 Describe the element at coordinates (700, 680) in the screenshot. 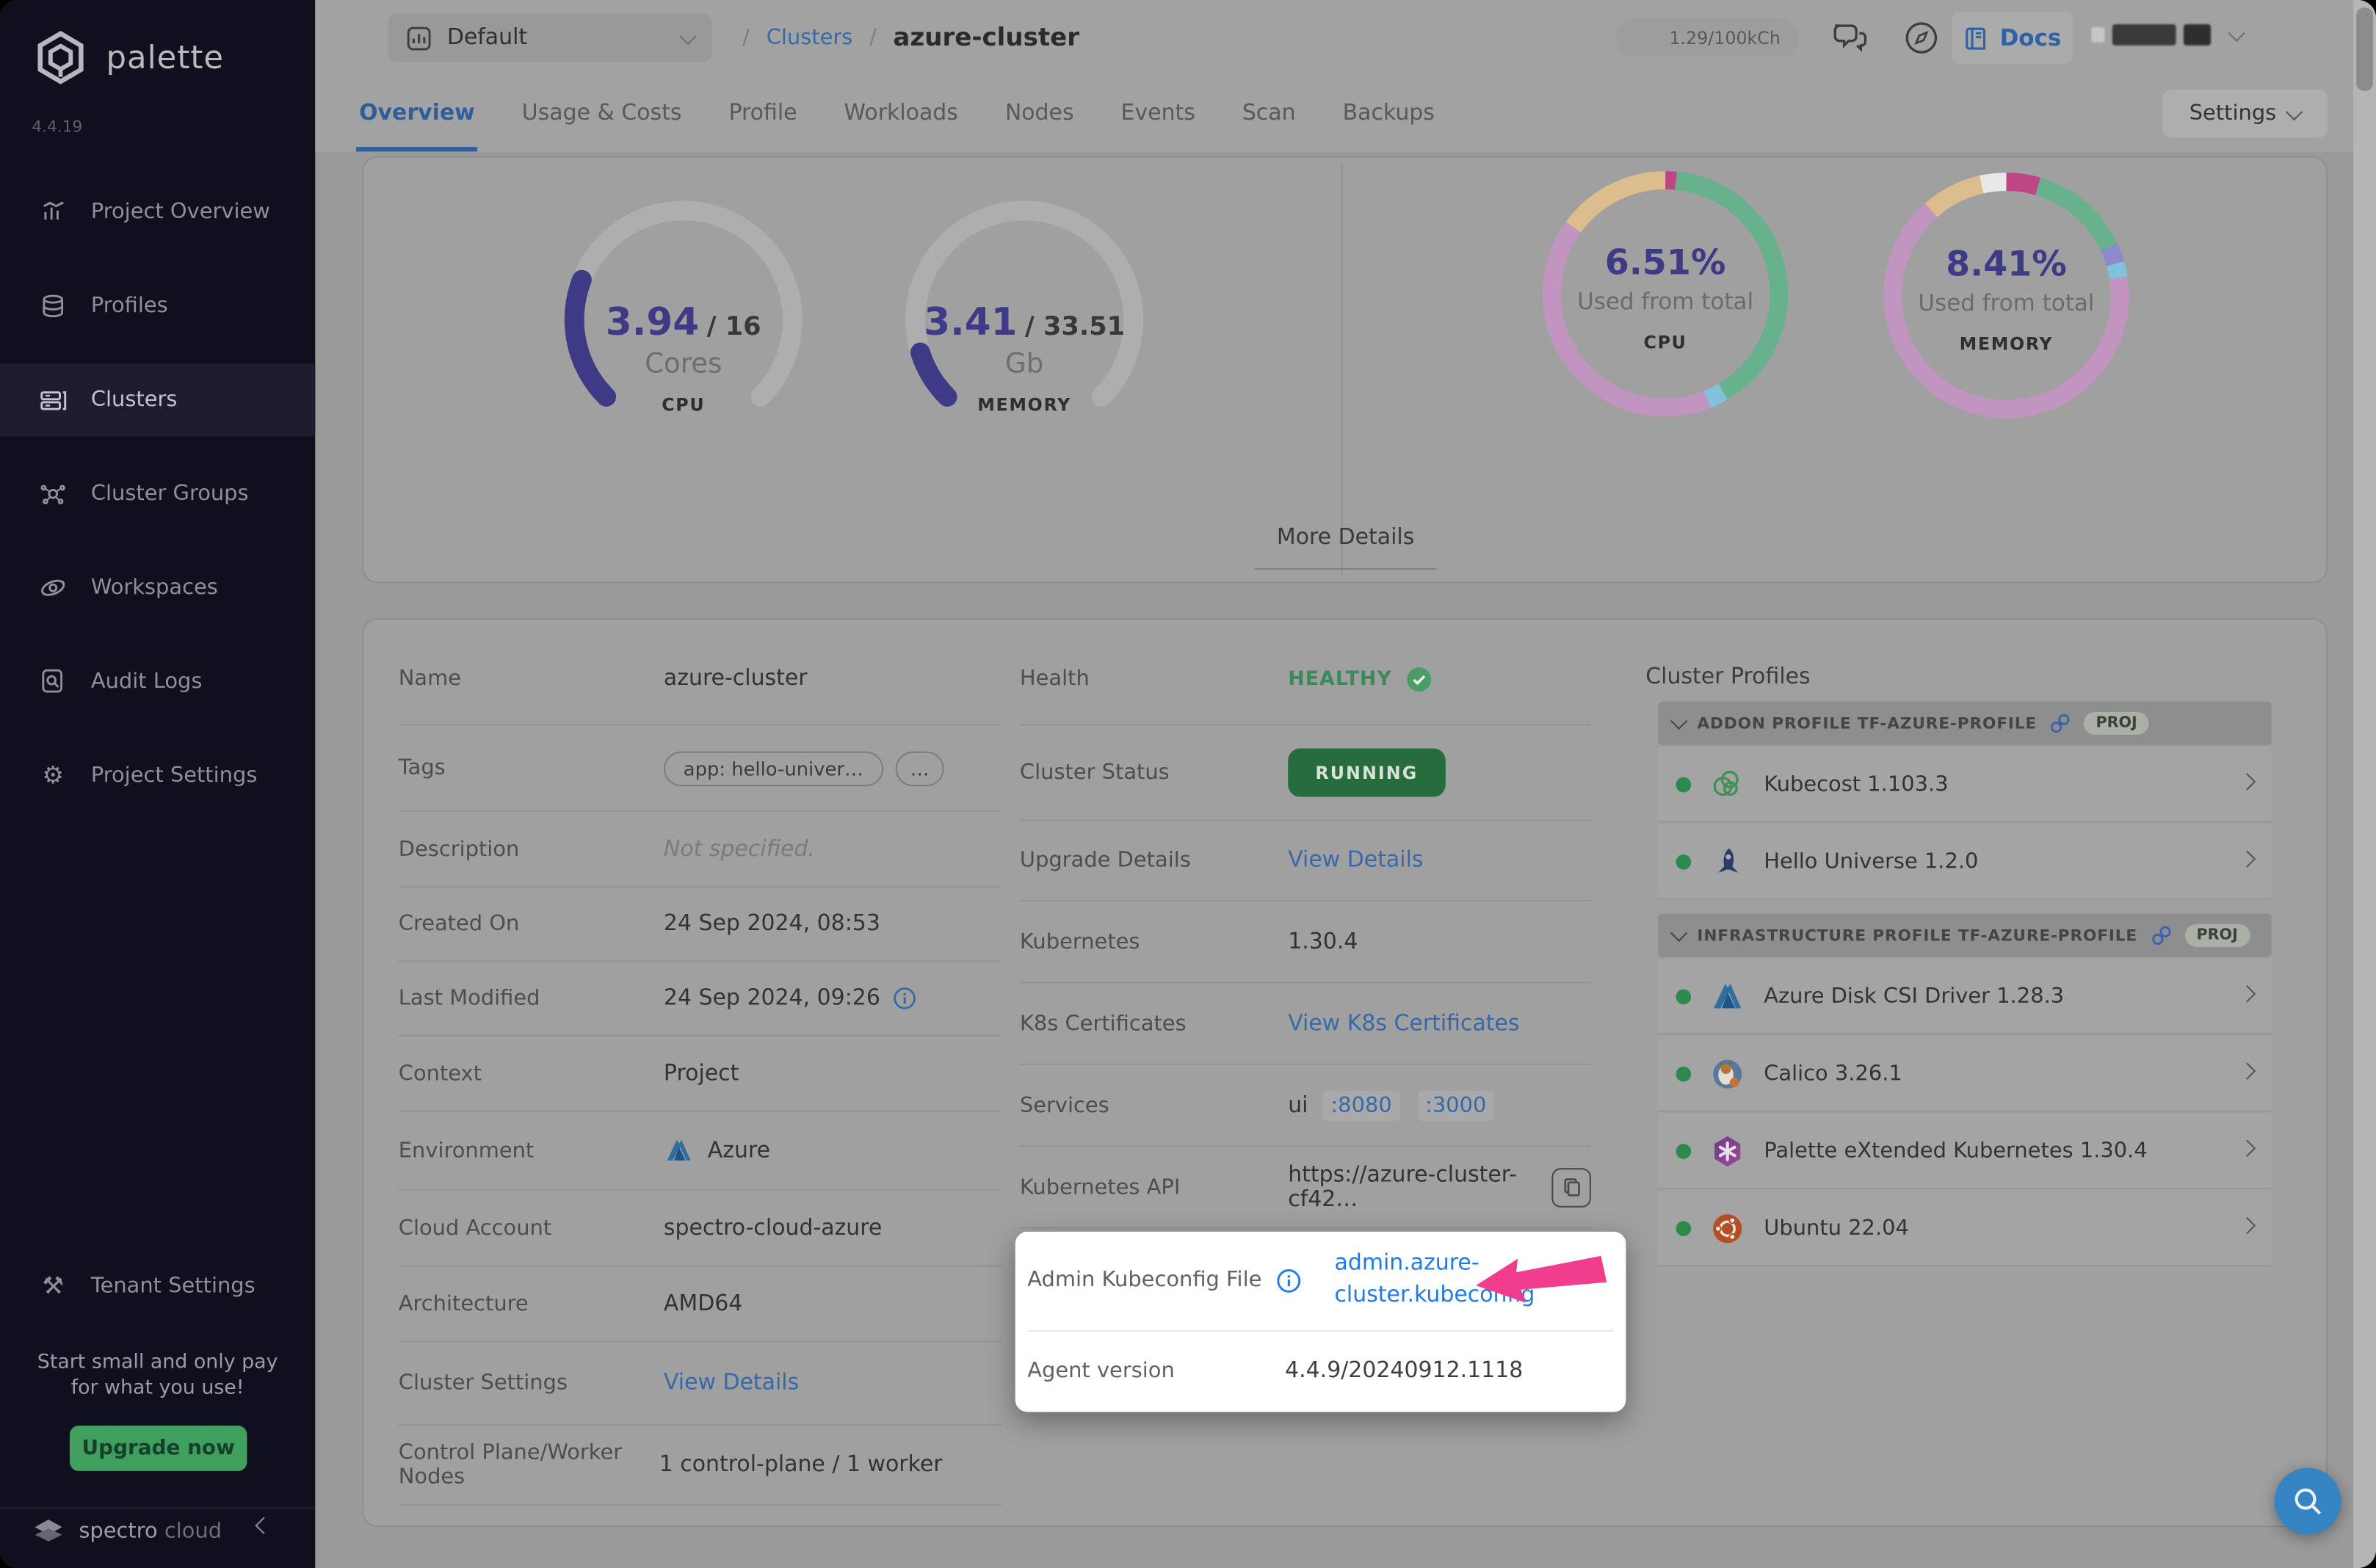

I see `detail-row: Name azure-cluster` at that location.